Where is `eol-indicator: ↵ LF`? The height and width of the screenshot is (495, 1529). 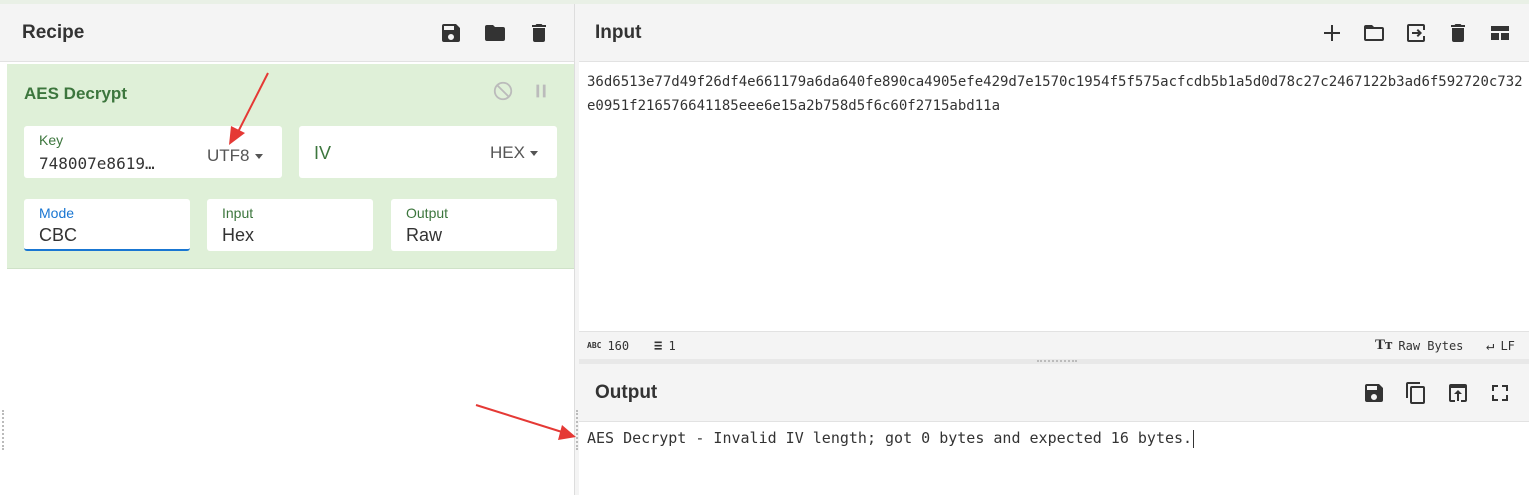
eol-indicator: ↵ LF is located at coordinates (1500, 346).